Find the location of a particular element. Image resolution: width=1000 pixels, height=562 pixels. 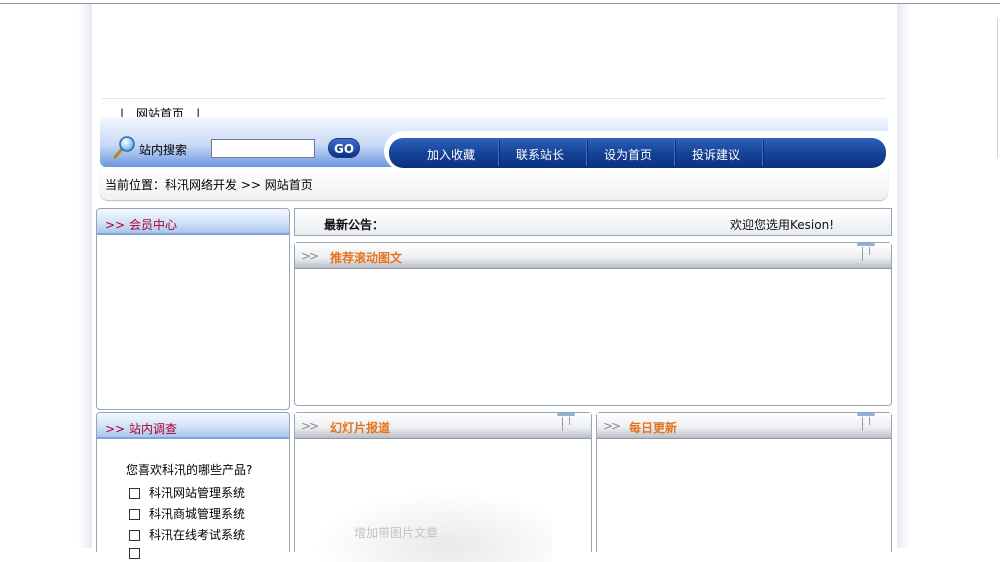

slideshow-title: 幻灯片报道 is located at coordinates (360, 428).